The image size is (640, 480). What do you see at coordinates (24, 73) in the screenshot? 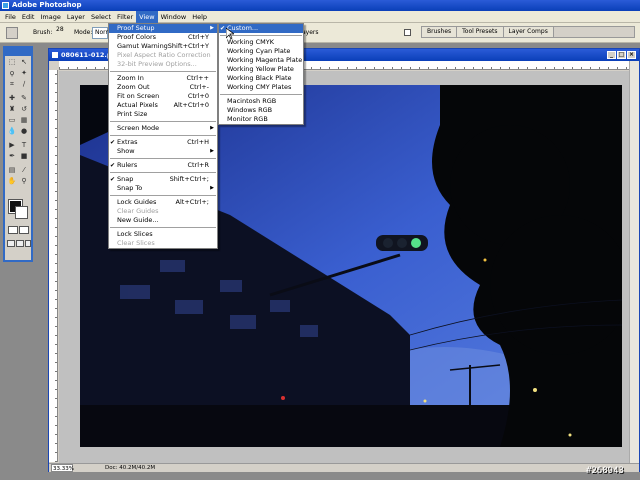
I see `magic-wand-icon: ✦` at bounding box center [24, 73].